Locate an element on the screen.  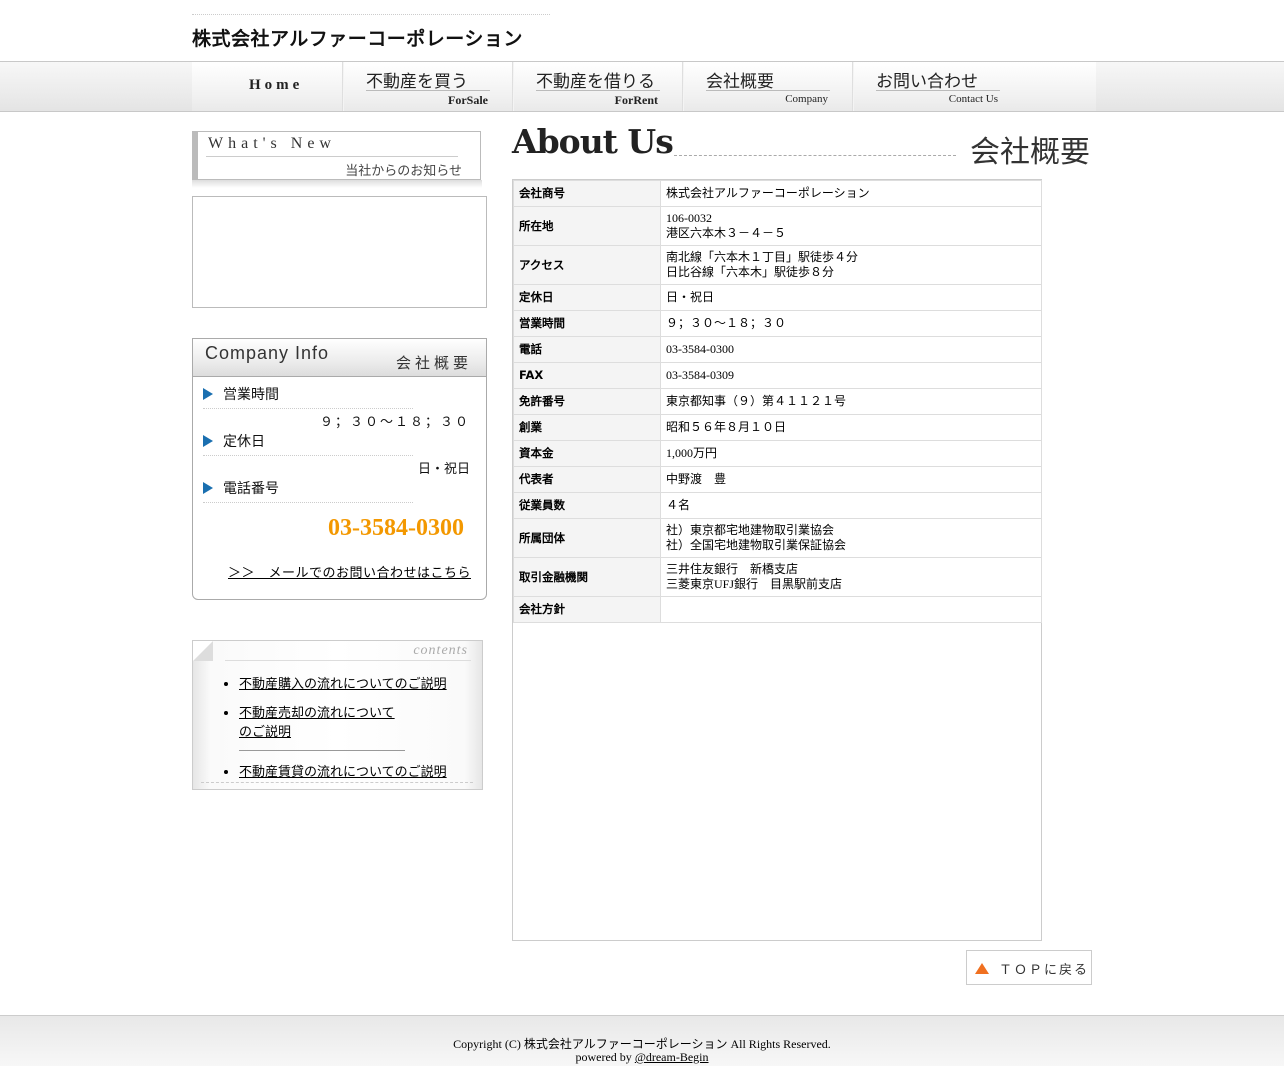
row-label: 会社商号 is located at coordinates (587, 193).